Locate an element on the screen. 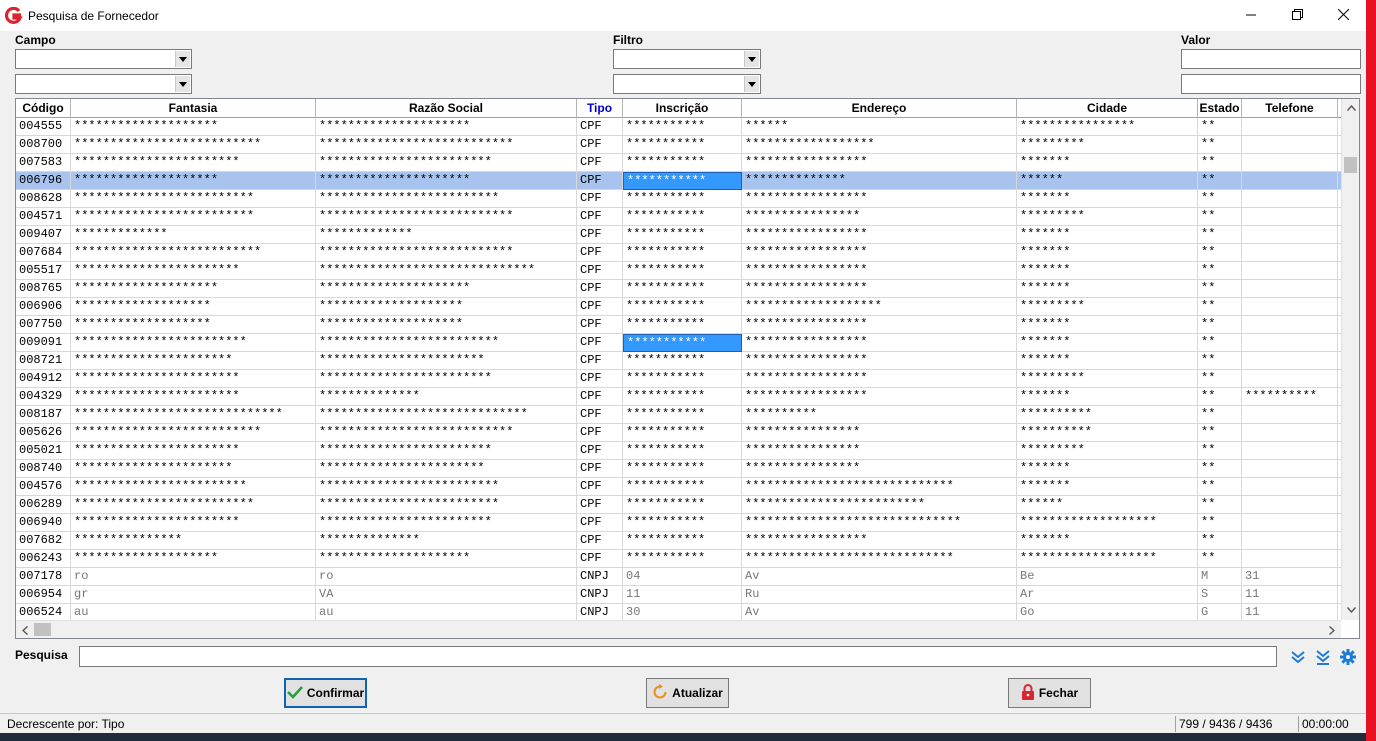 The width and height of the screenshot is (1376, 741). cell-razao-social: *************************** is located at coordinates (446, 217).